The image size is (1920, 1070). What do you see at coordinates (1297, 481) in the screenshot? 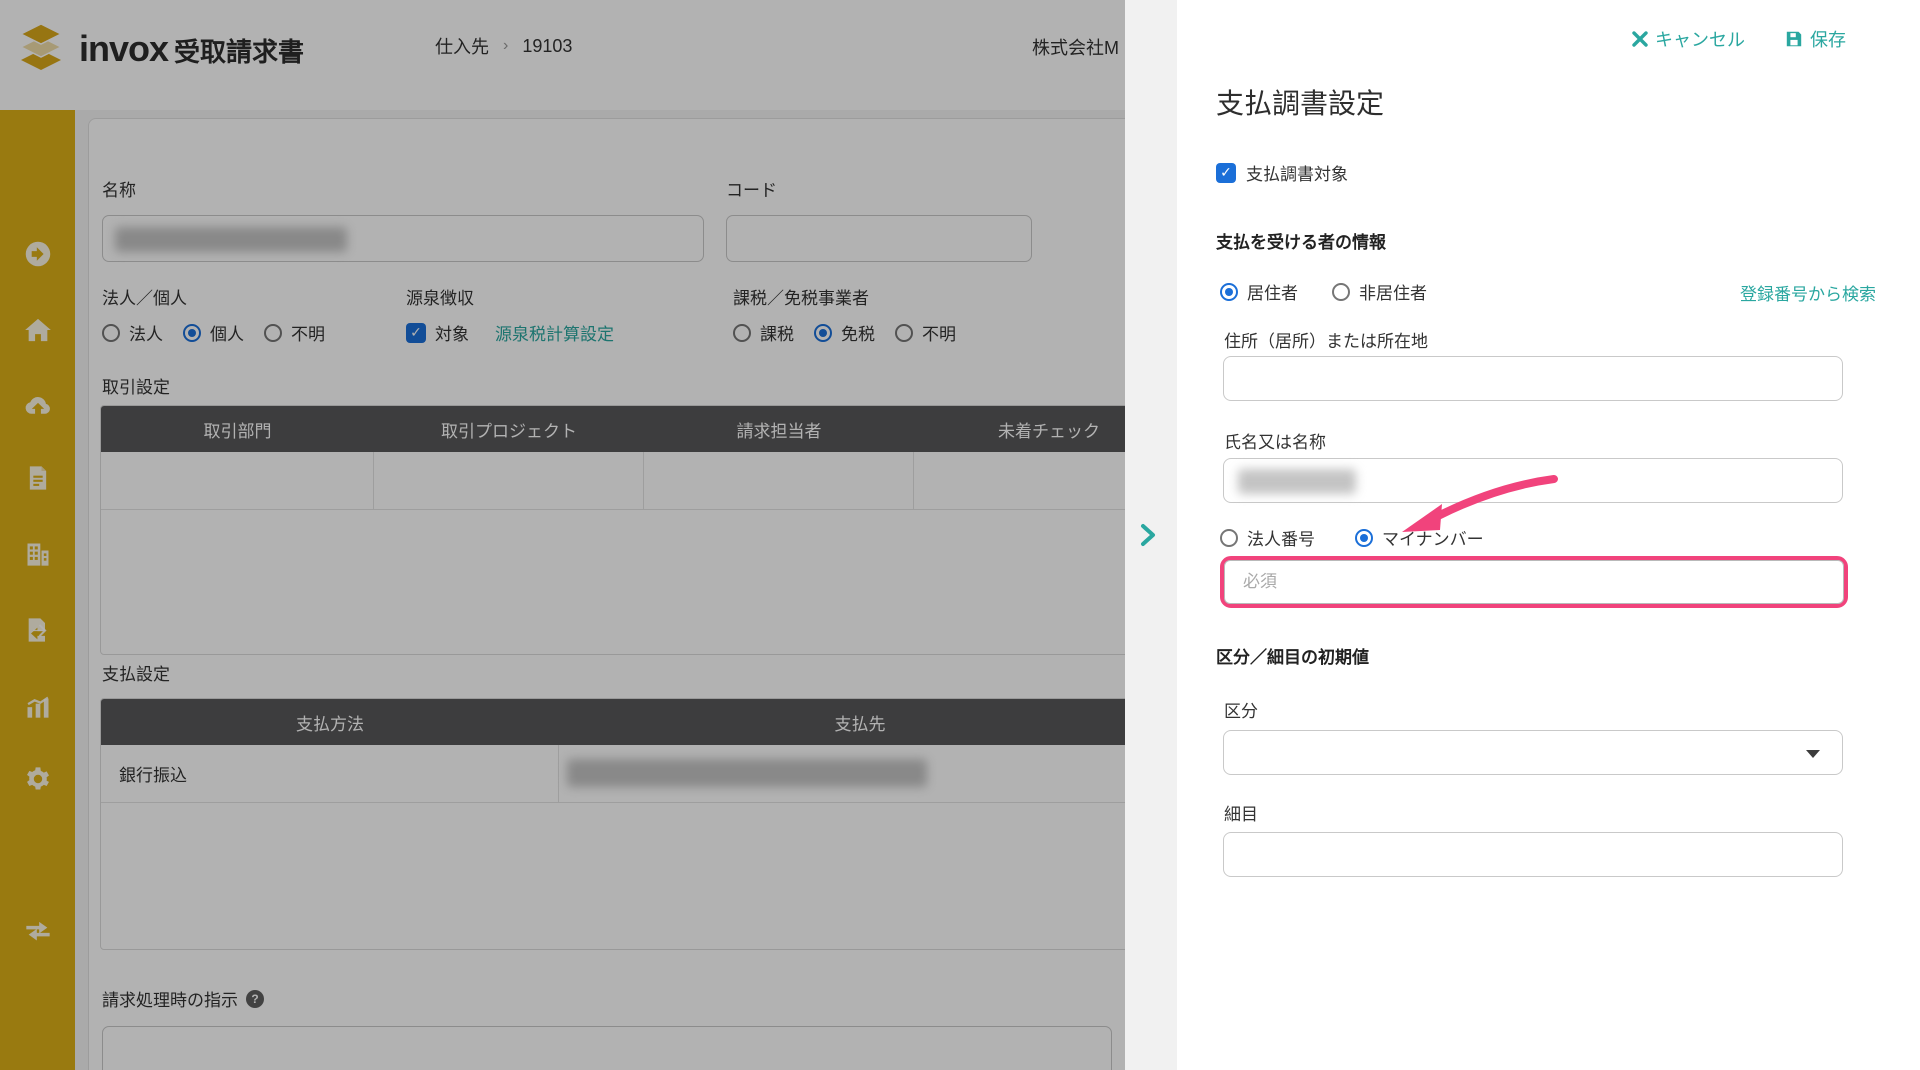
I see `redacted-payee-name` at bounding box center [1297, 481].